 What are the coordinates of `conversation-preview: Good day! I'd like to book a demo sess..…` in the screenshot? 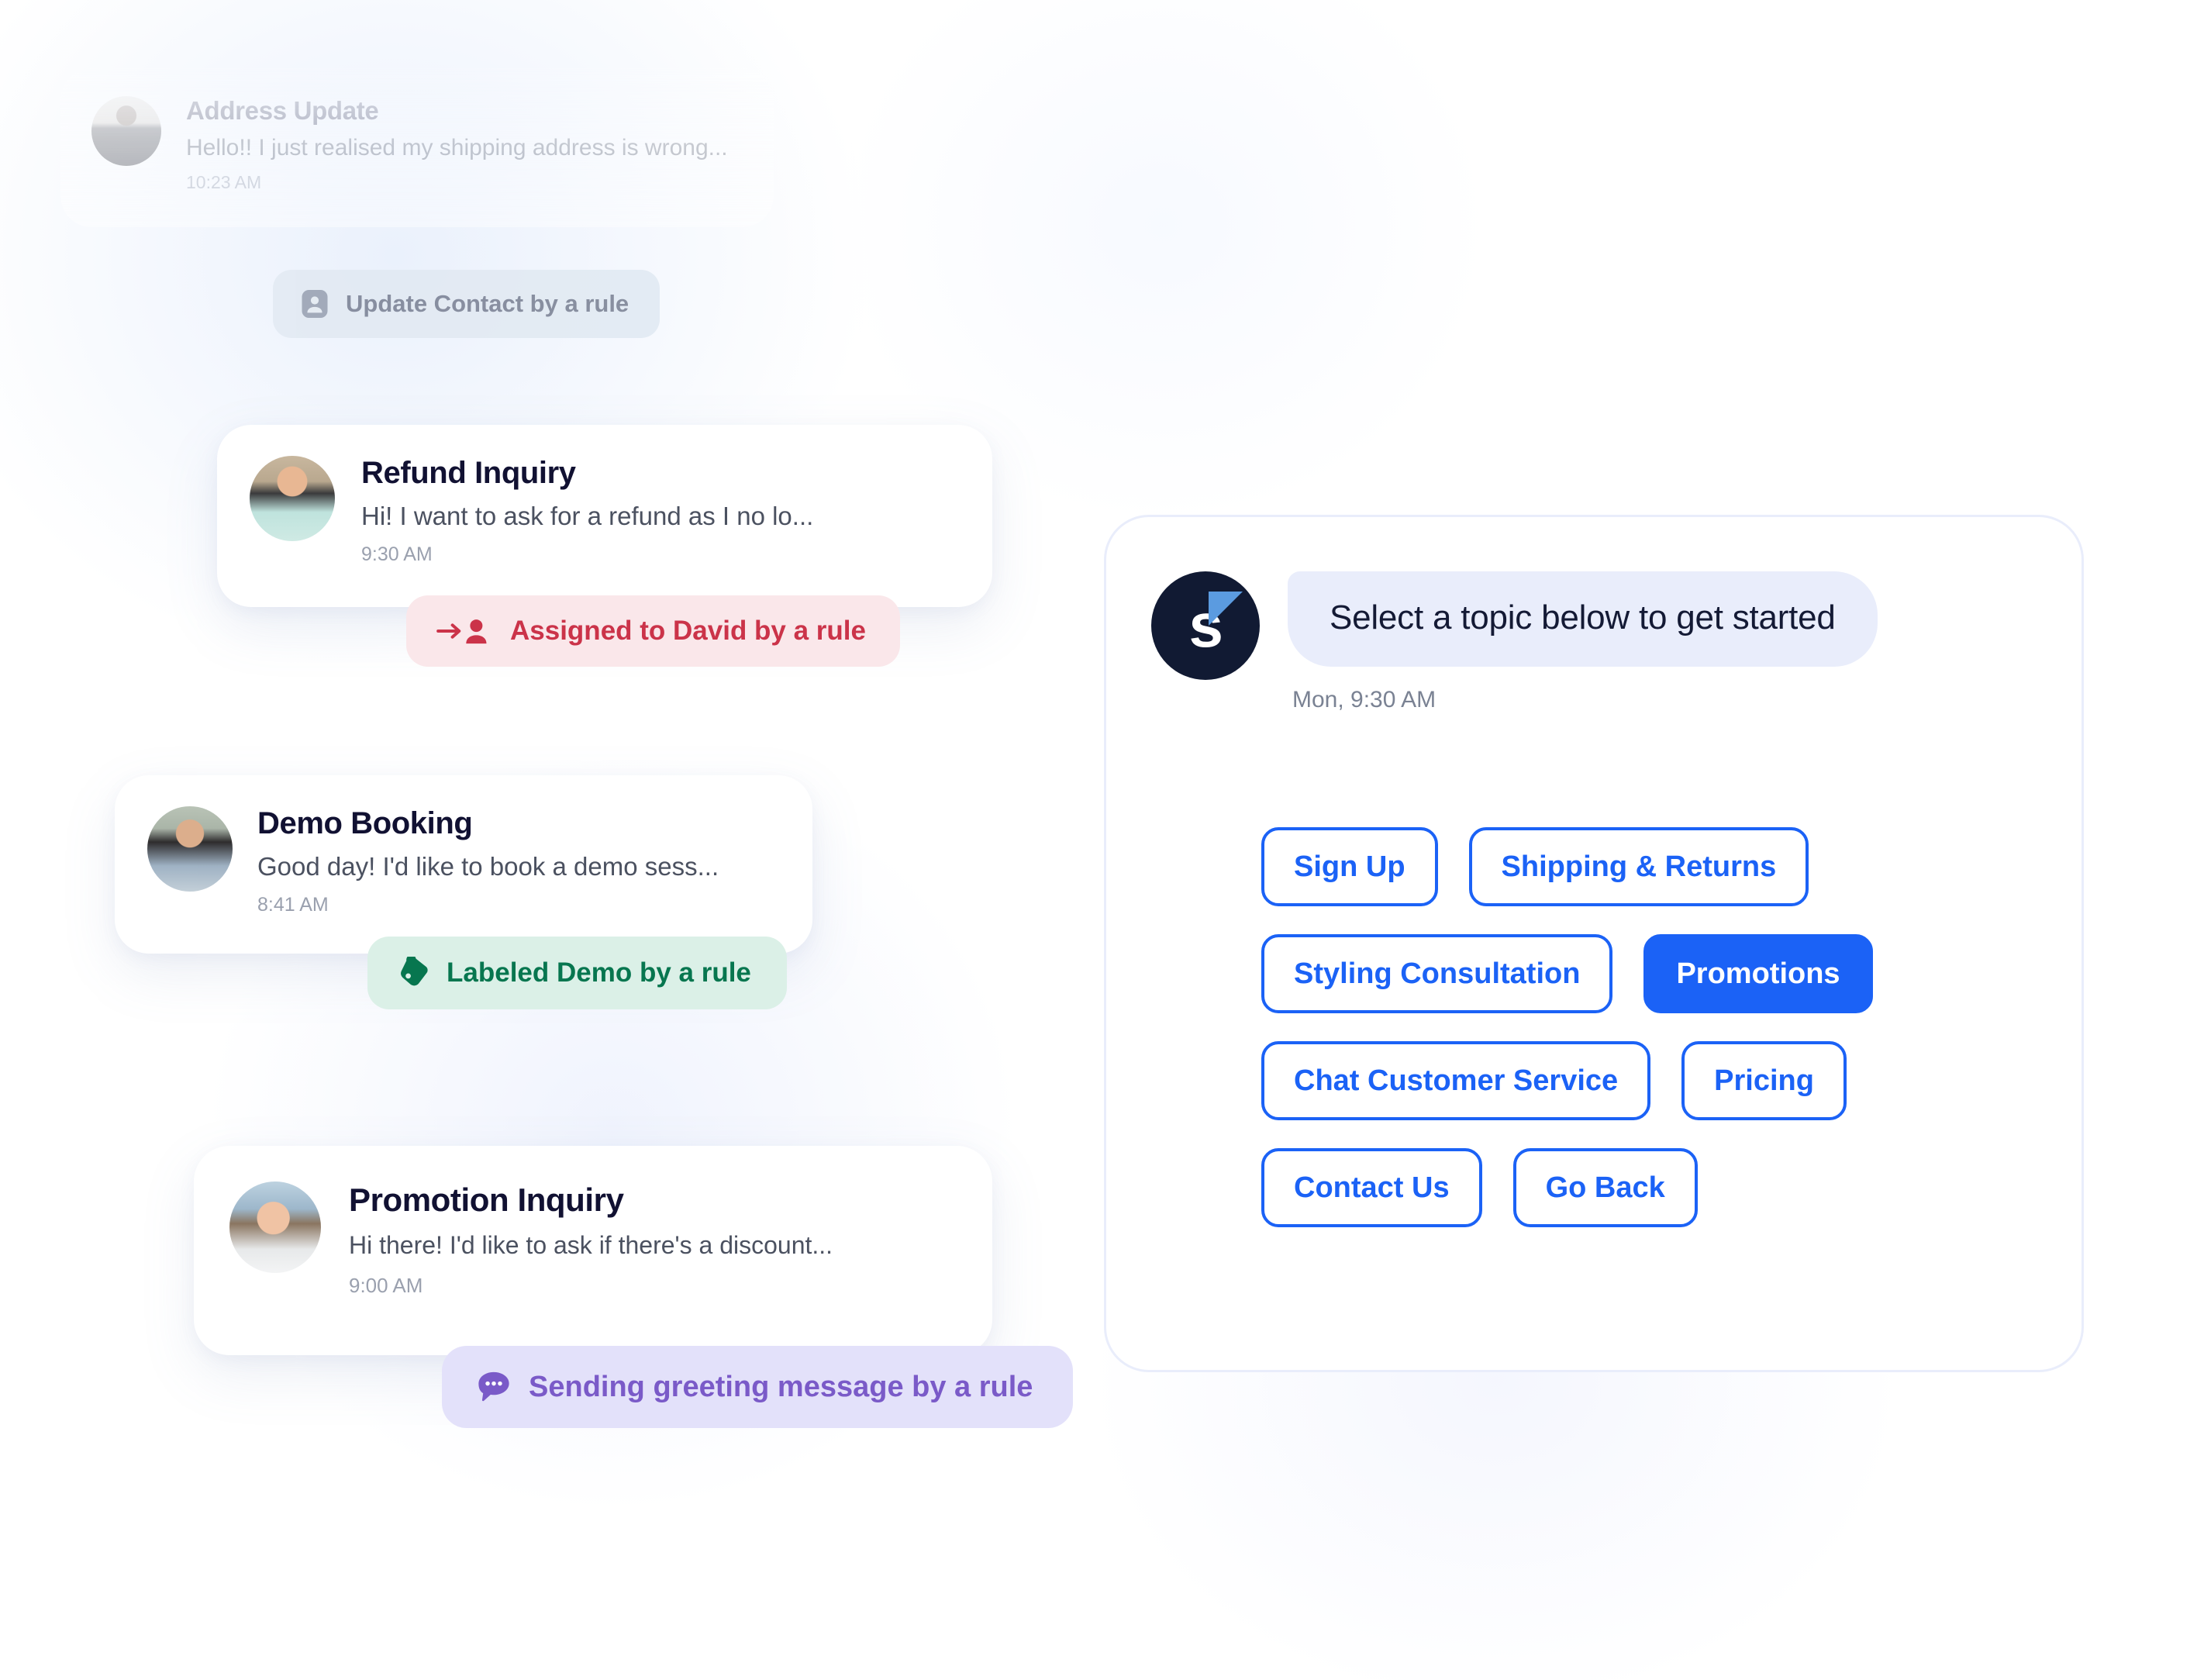 It's located at (488, 867).